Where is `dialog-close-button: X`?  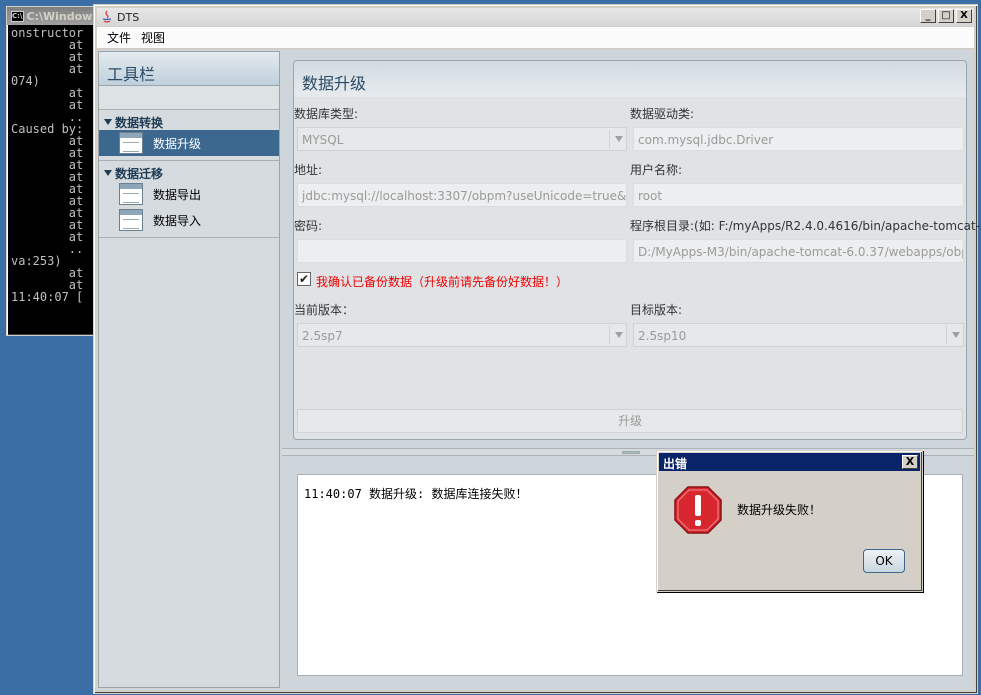 dialog-close-button: X is located at coordinates (910, 462).